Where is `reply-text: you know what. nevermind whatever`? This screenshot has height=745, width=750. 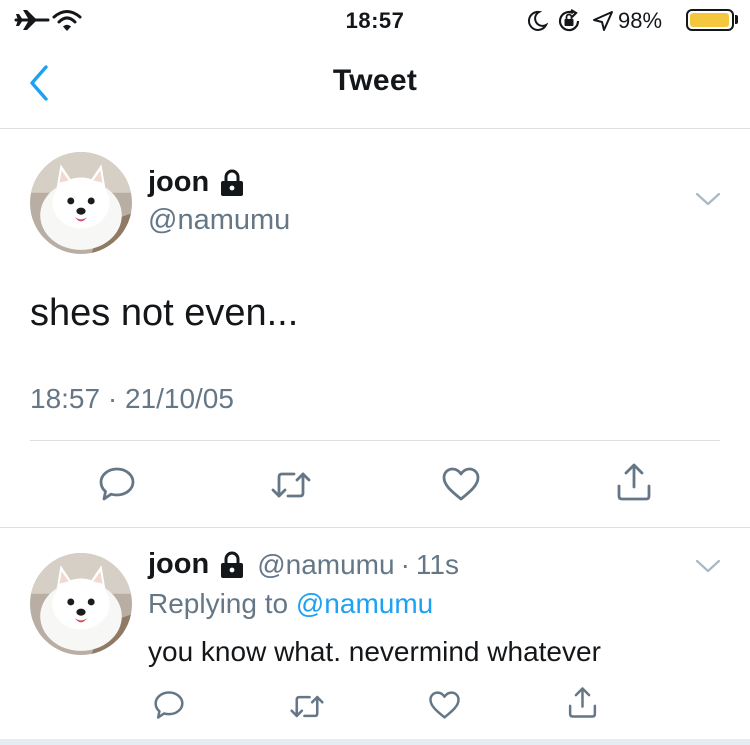 reply-text: you know what. nevermind whatever is located at coordinates (374, 651).